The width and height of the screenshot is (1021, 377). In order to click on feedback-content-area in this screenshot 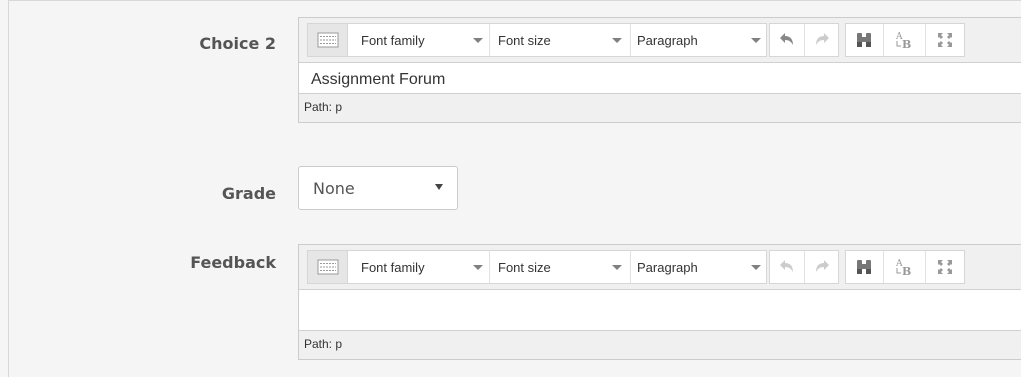, I will do `click(660, 310)`.